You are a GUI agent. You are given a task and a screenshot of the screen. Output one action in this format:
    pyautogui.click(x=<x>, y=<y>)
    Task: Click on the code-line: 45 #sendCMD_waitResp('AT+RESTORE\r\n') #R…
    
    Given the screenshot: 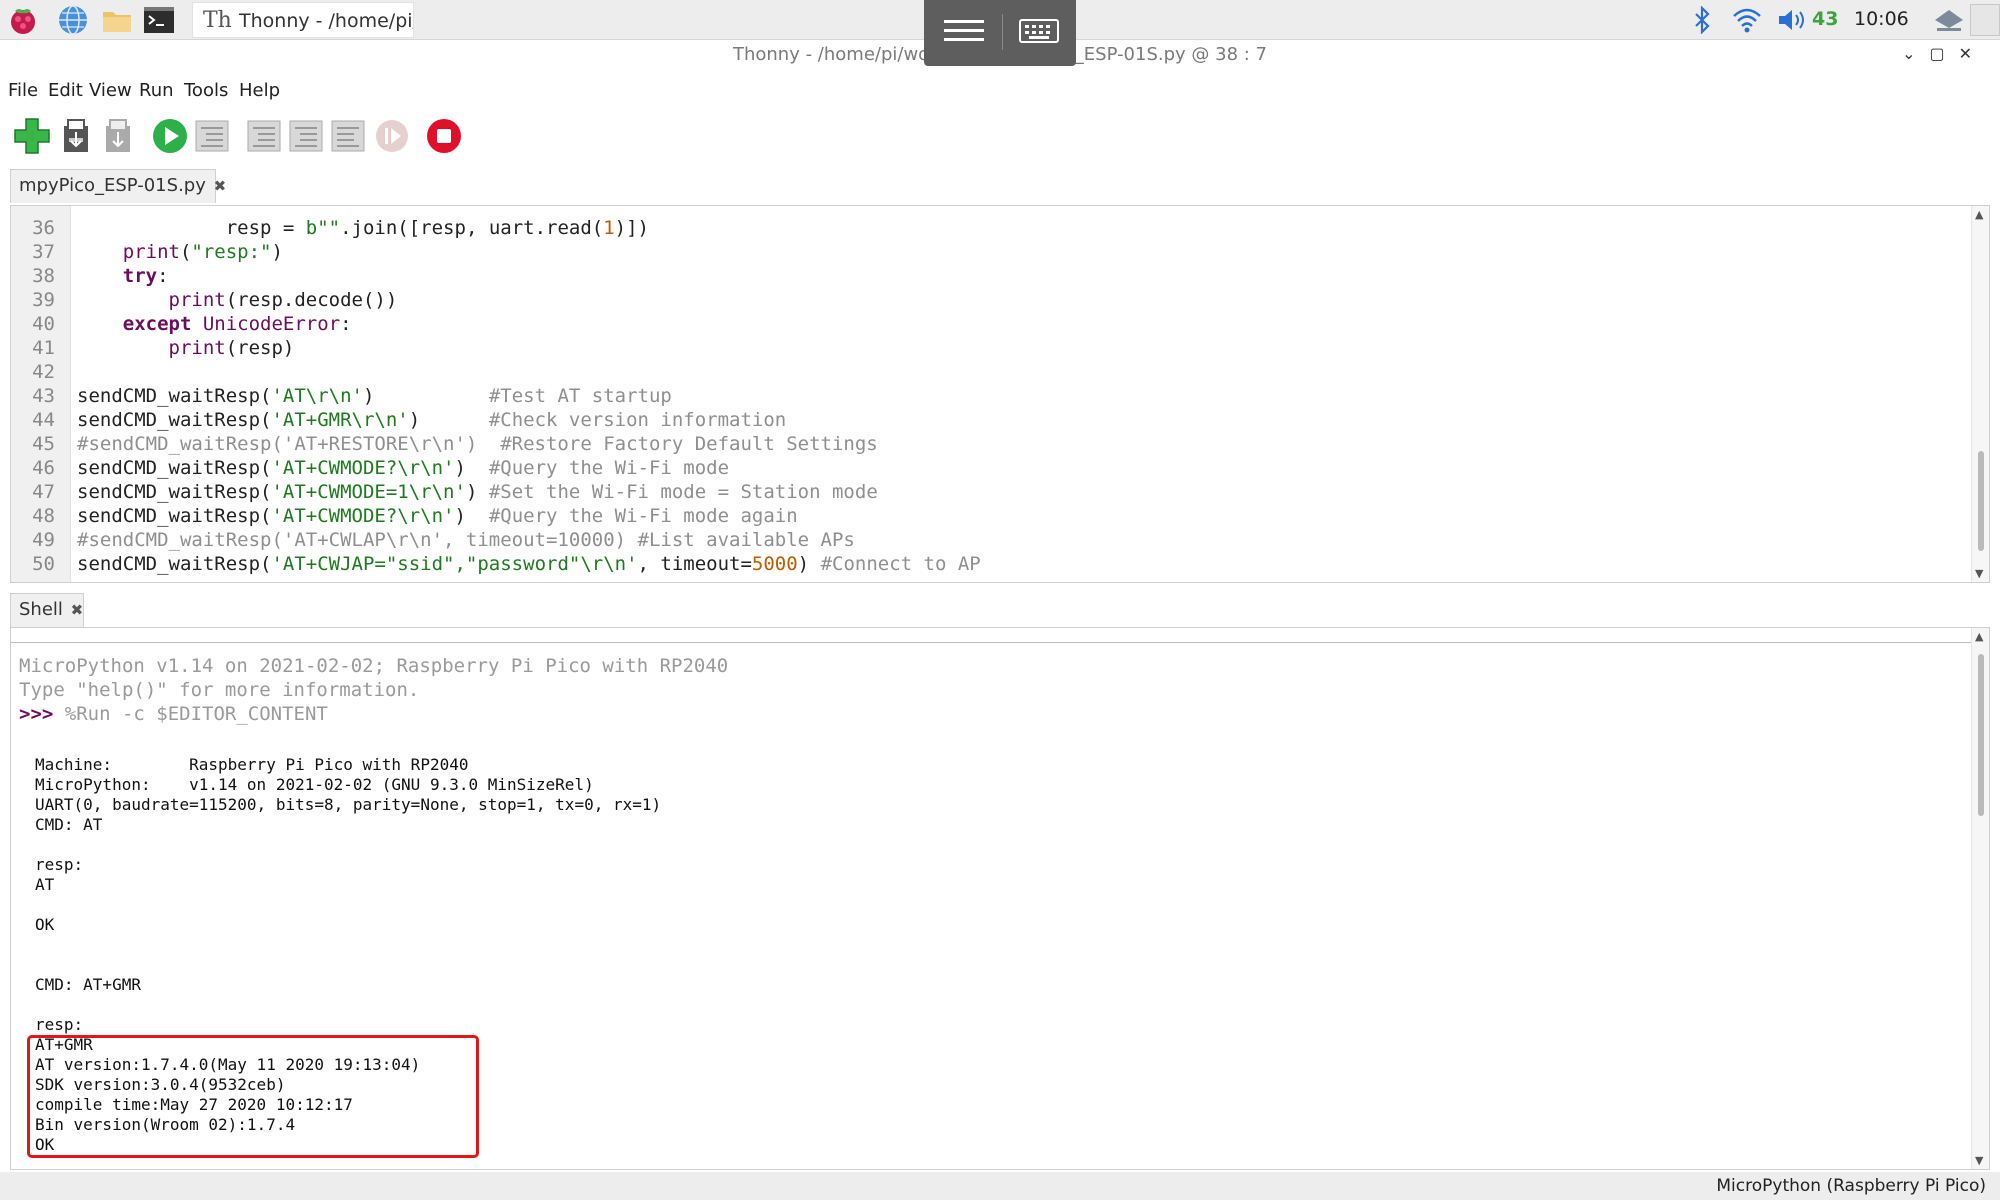 What is the action you would take?
    pyautogui.click(x=455, y=444)
    